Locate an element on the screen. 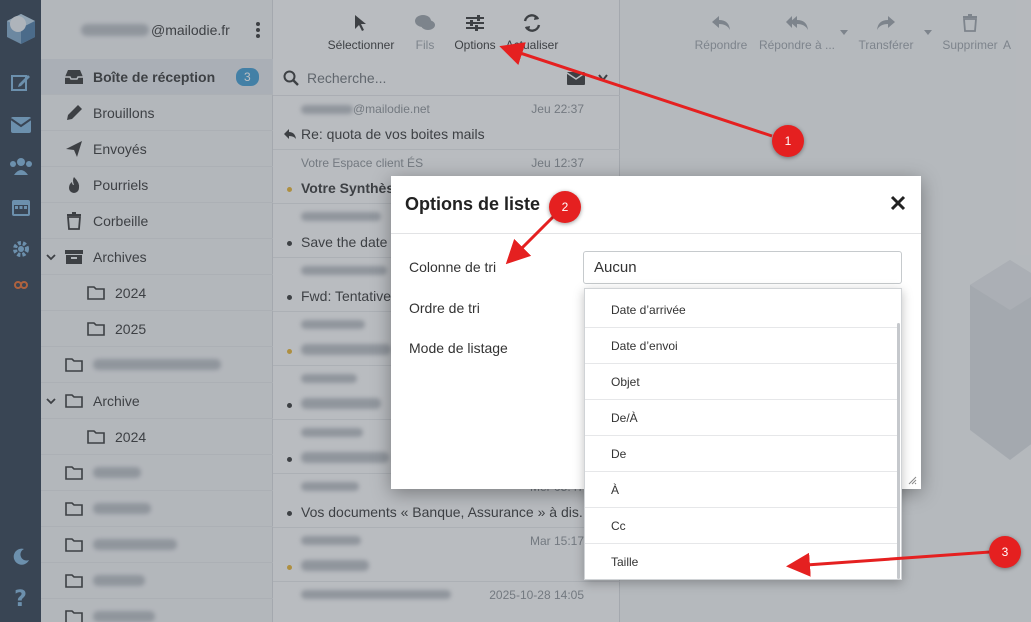 This screenshot has height=622, width=1031. dialog-title: Options de liste is located at coordinates (656, 205).